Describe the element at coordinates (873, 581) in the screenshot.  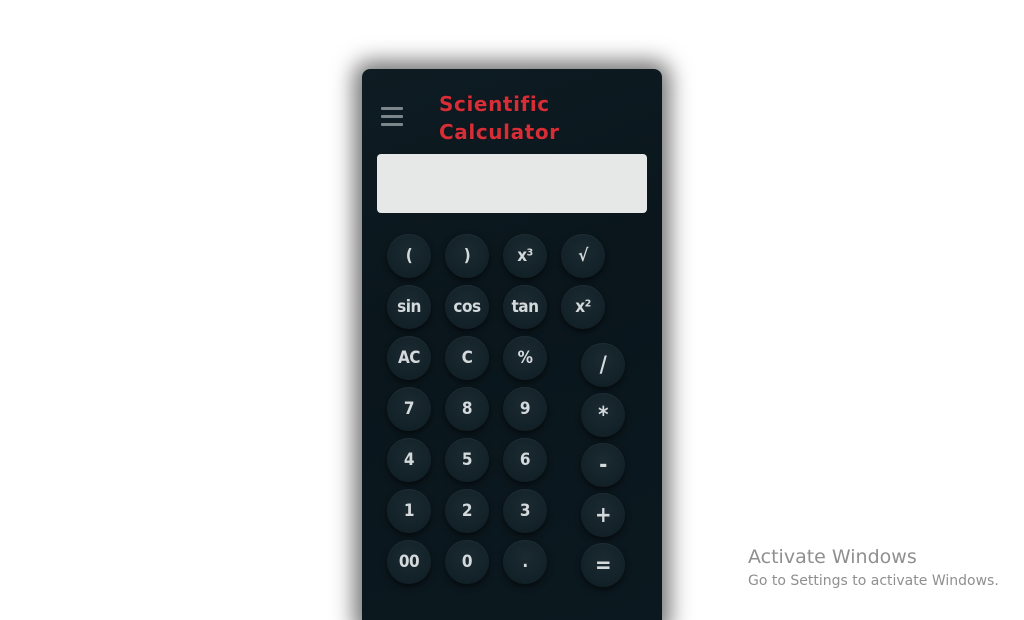
I see `watermark-subtitle: Go to Settings to activate Windows.` at that location.